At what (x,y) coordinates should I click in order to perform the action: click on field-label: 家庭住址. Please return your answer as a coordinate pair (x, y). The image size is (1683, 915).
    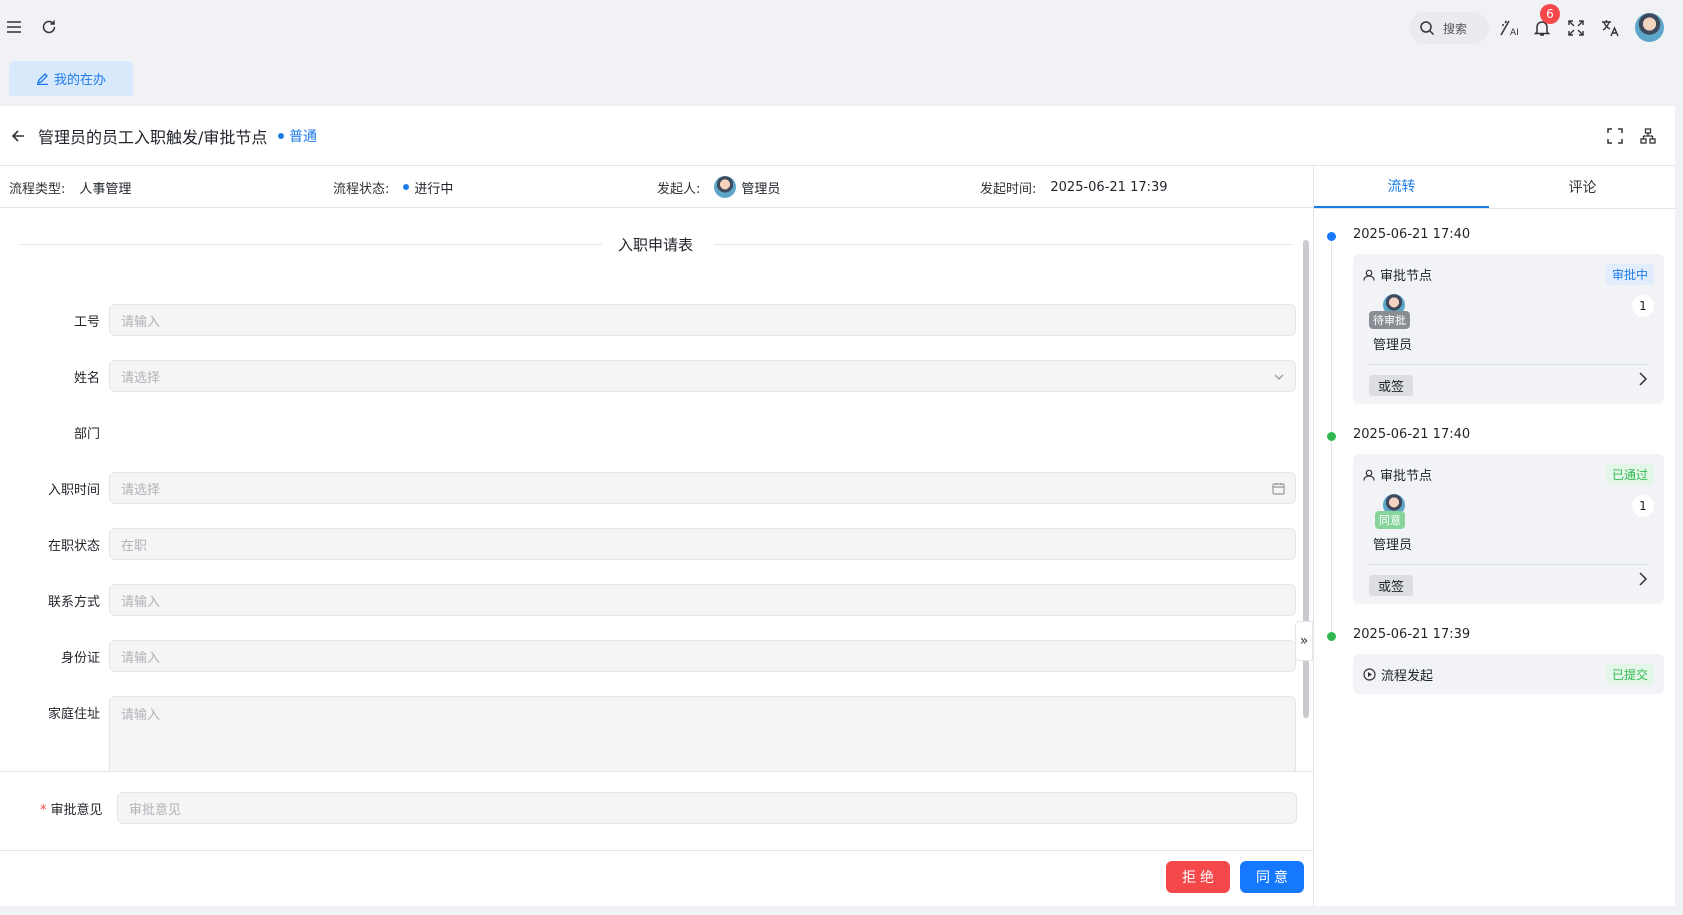
    Looking at the image, I should click on (73, 714).